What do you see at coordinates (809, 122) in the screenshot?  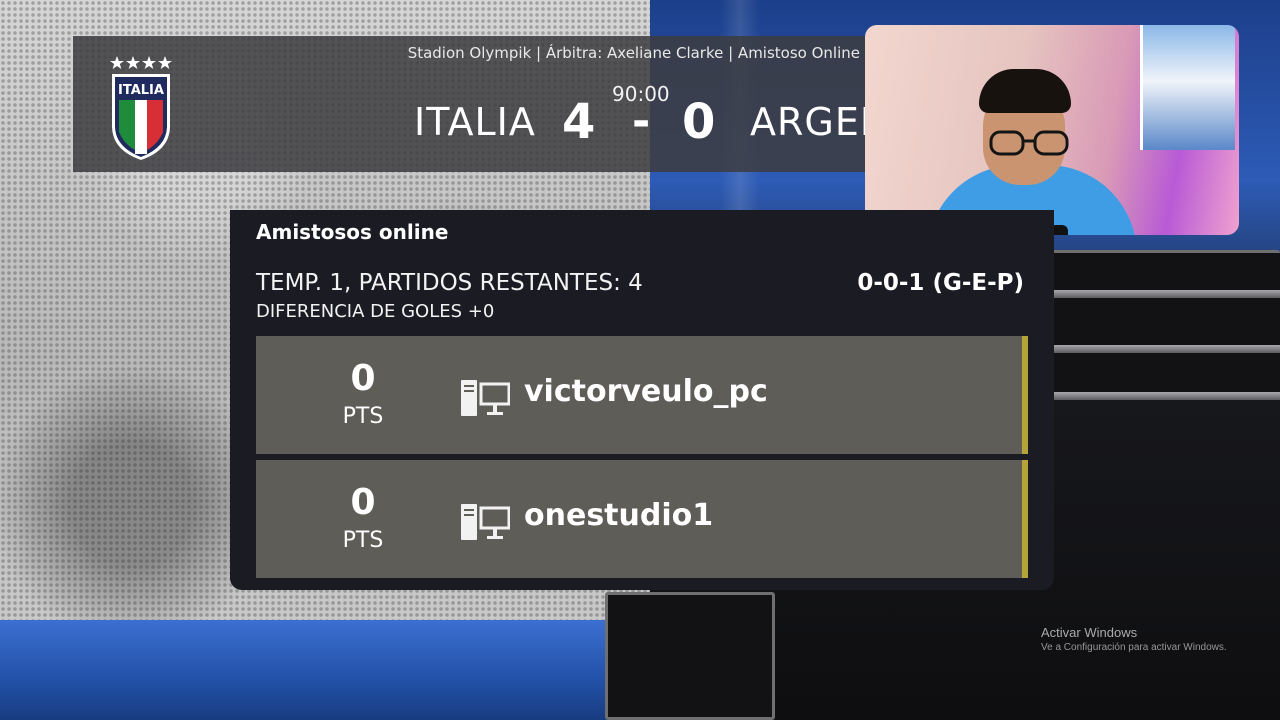 I see `away-team-name: ARGEN` at bounding box center [809, 122].